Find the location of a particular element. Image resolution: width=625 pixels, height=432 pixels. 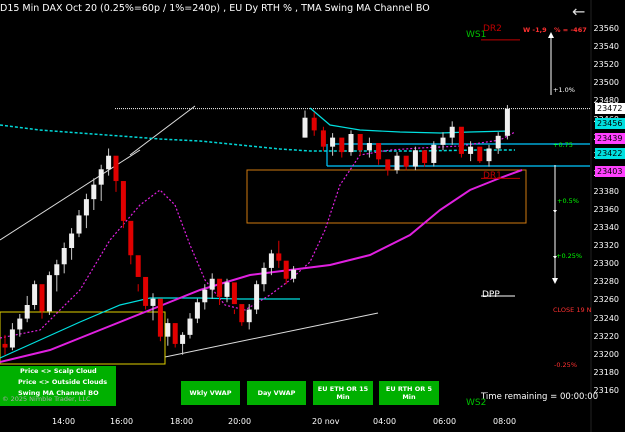

y-tick-label: 23560 is located at coordinates (606, 29).